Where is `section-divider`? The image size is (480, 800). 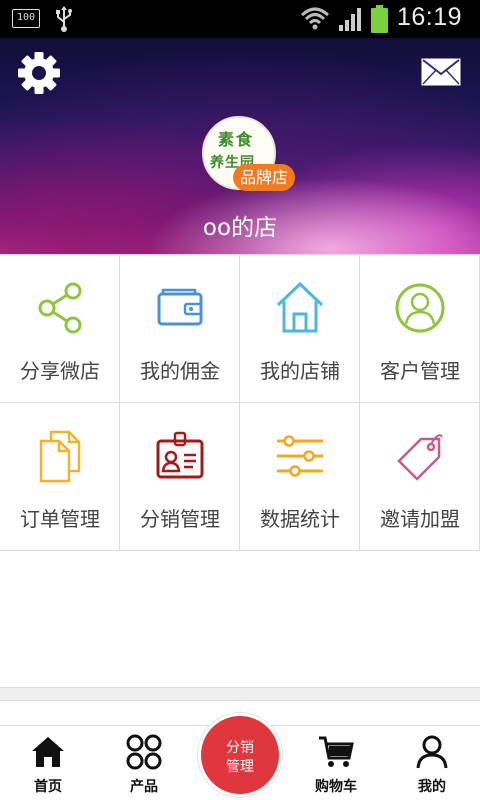 section-divider is located at coordinates (240, 694).